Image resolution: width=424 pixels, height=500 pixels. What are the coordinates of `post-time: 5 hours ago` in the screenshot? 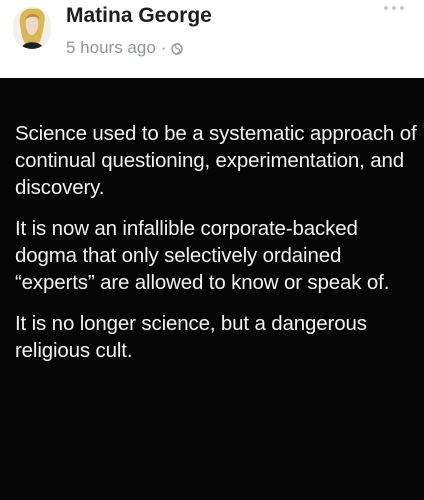 It's located at (111, 48).